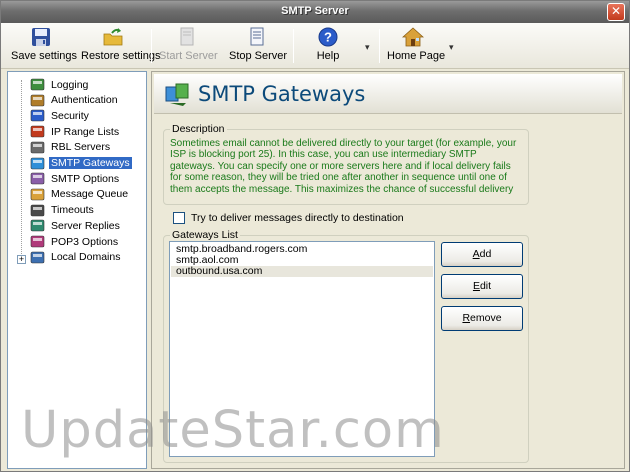 The width and height of the screenshot is (630, 472). What do you see at coordinates (81, 147) in the screenshot?
I see `tree-item-label: RBL Servers` at bounding box center [81, 147].